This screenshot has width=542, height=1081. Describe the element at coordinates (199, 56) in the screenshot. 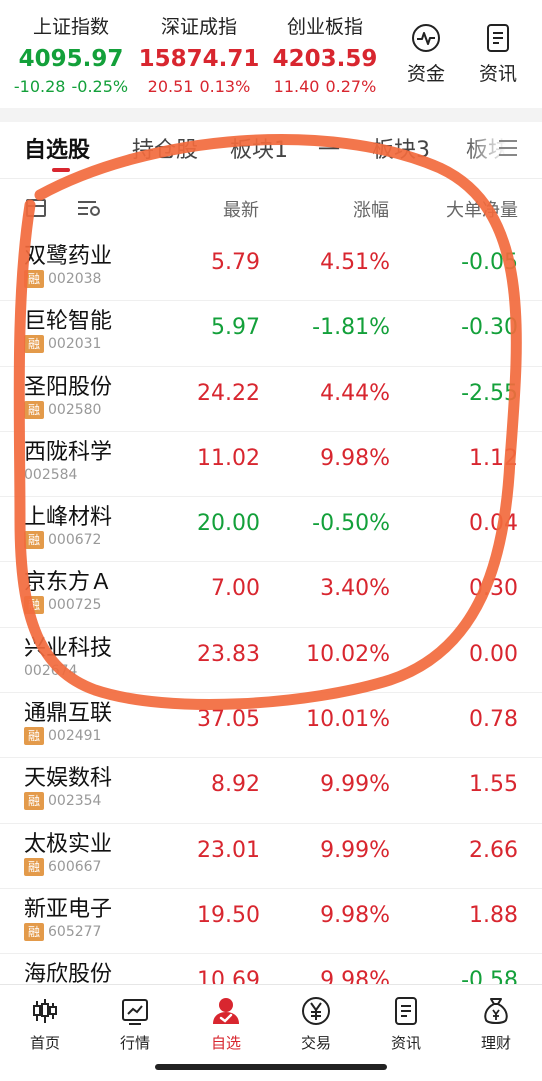

I see `index-shenzhen: 深证成指 15874.71 20.51 0.13%` at that location.